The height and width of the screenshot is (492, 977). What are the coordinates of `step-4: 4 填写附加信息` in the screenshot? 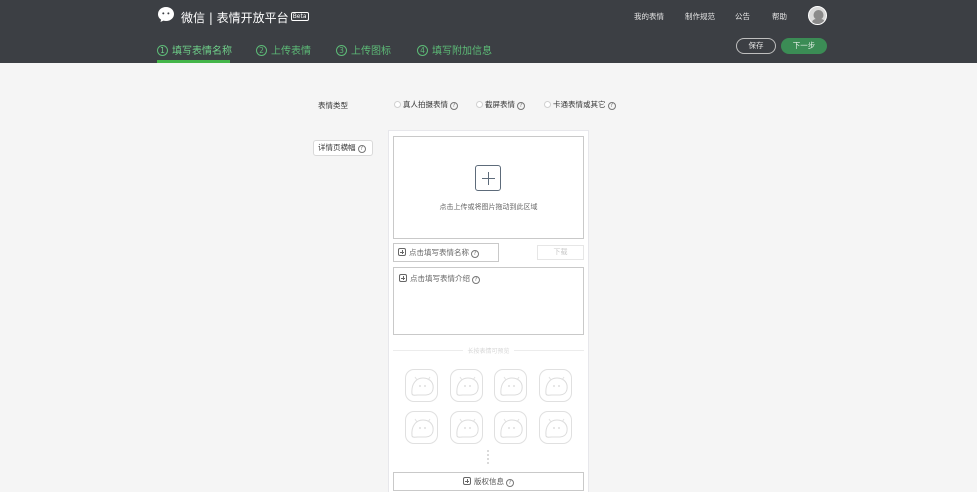 It's located at (454, 49).